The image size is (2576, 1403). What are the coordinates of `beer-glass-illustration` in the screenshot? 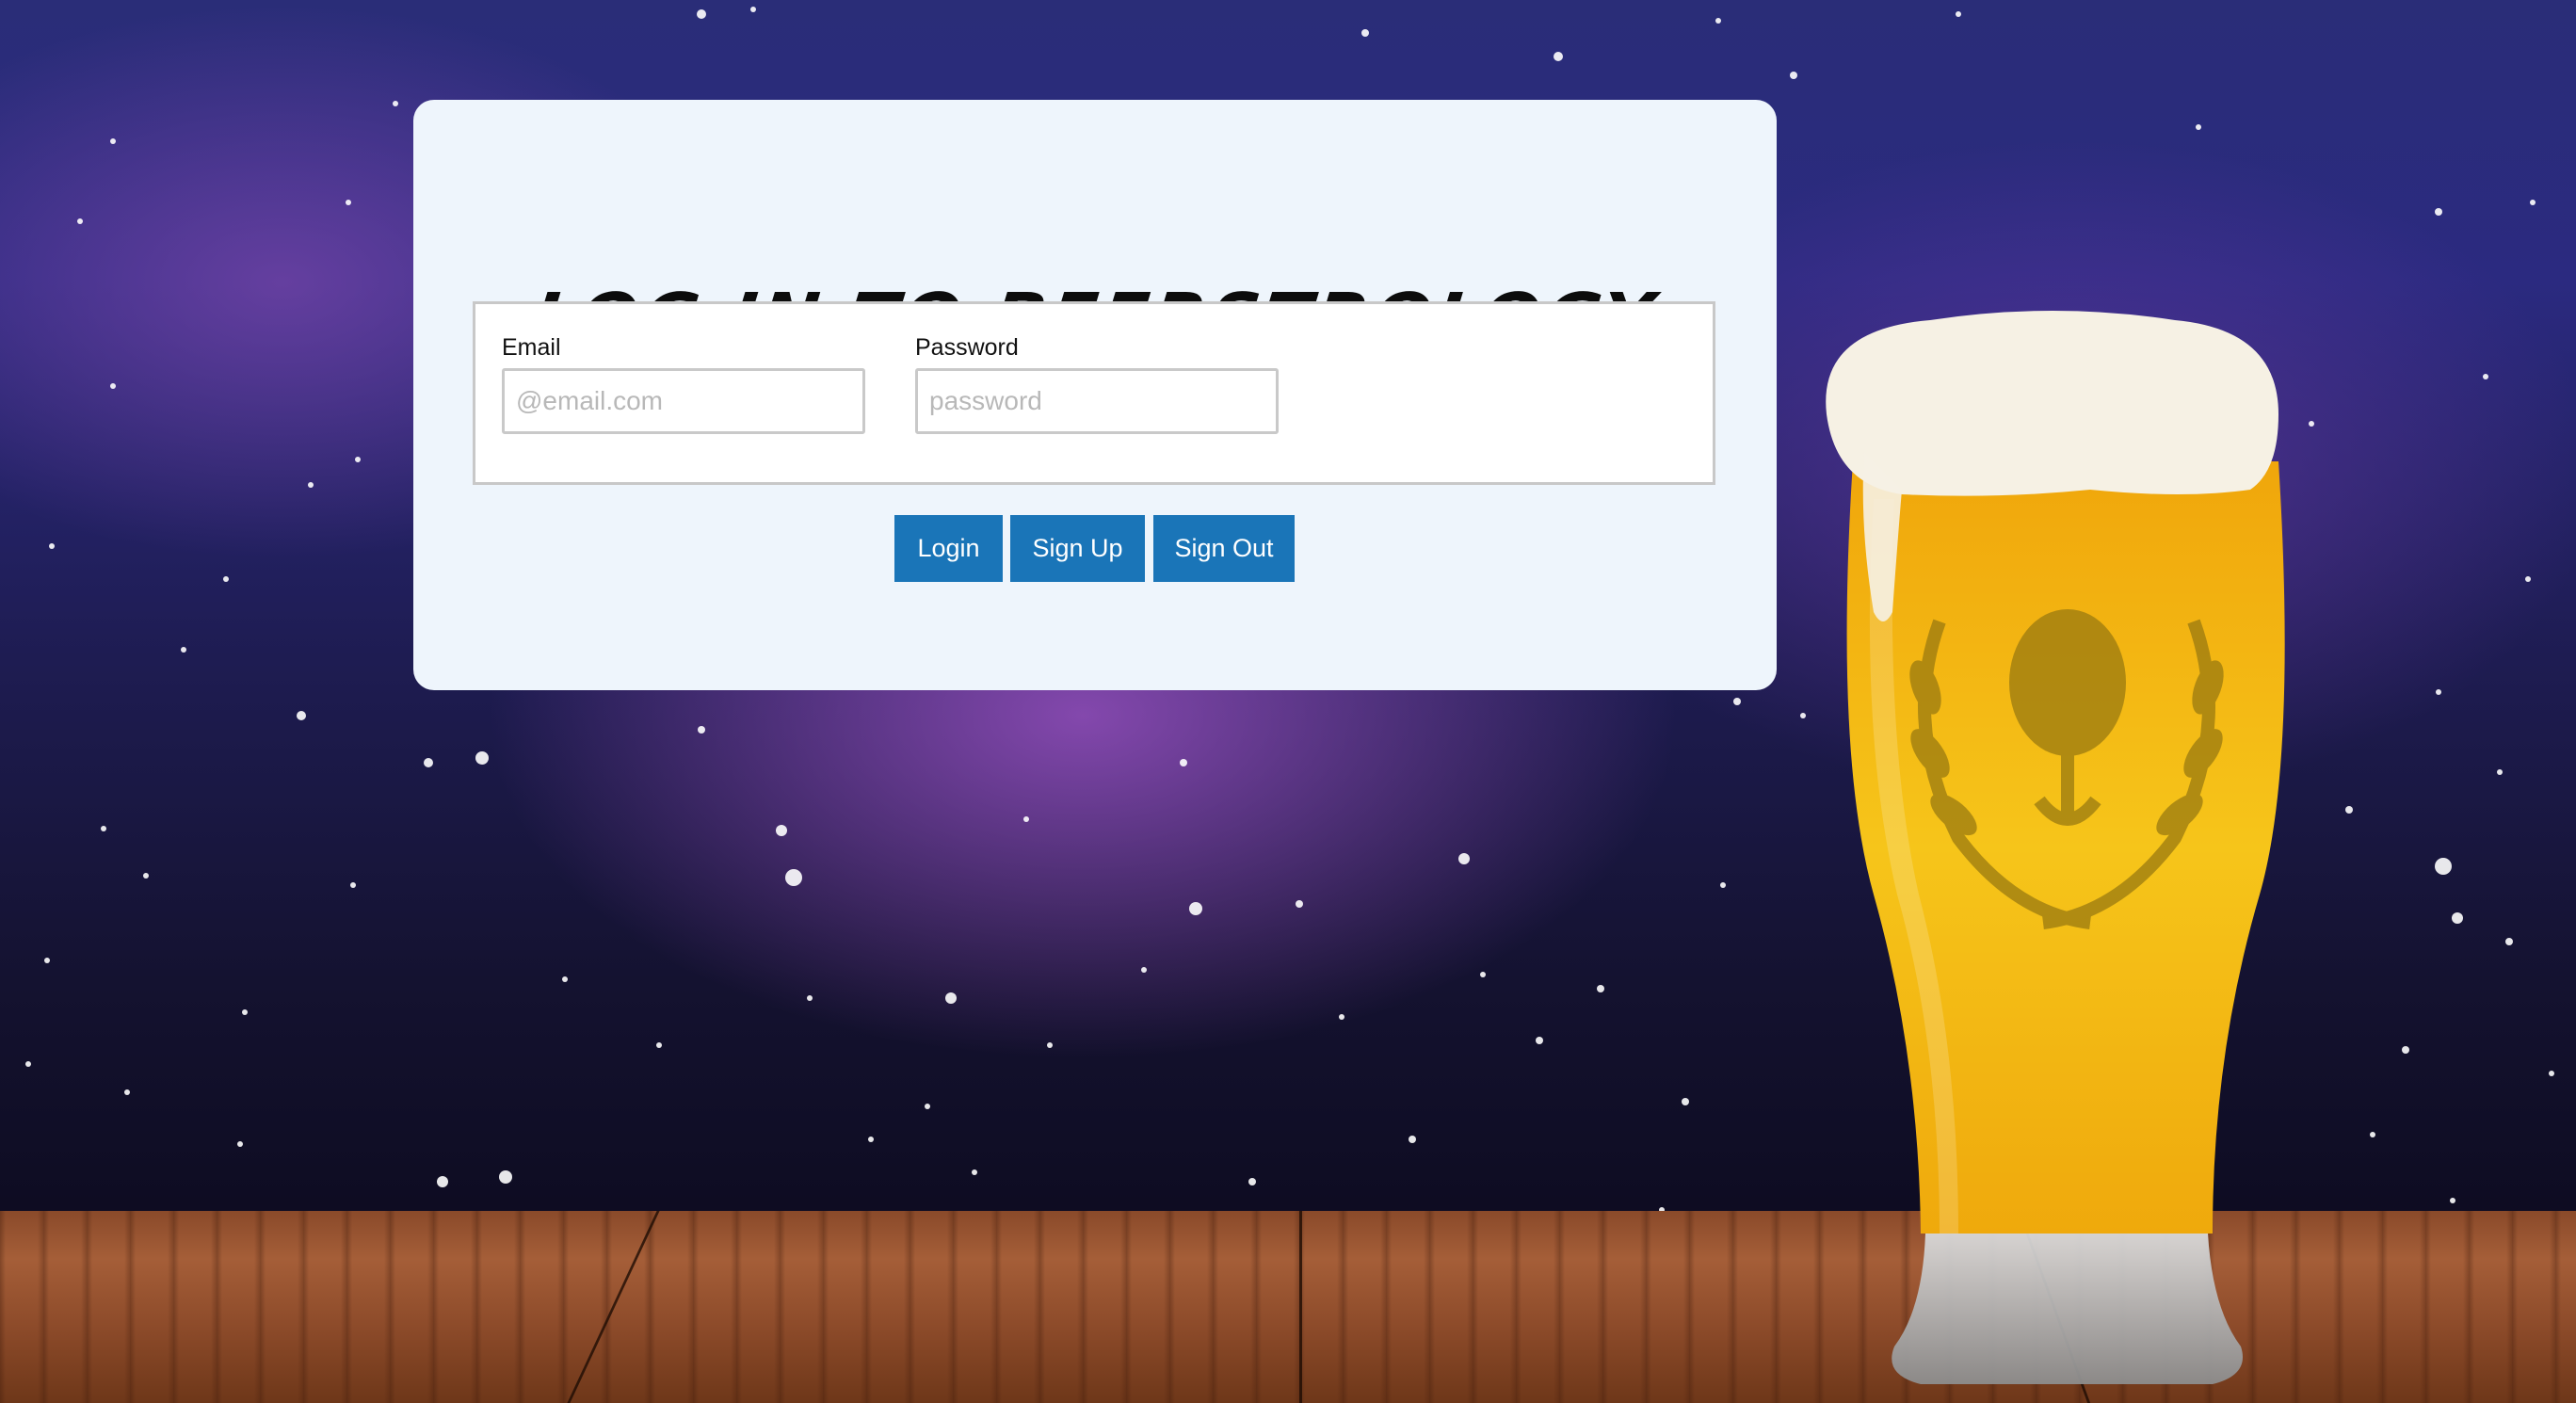 It's located at (2055, 848).